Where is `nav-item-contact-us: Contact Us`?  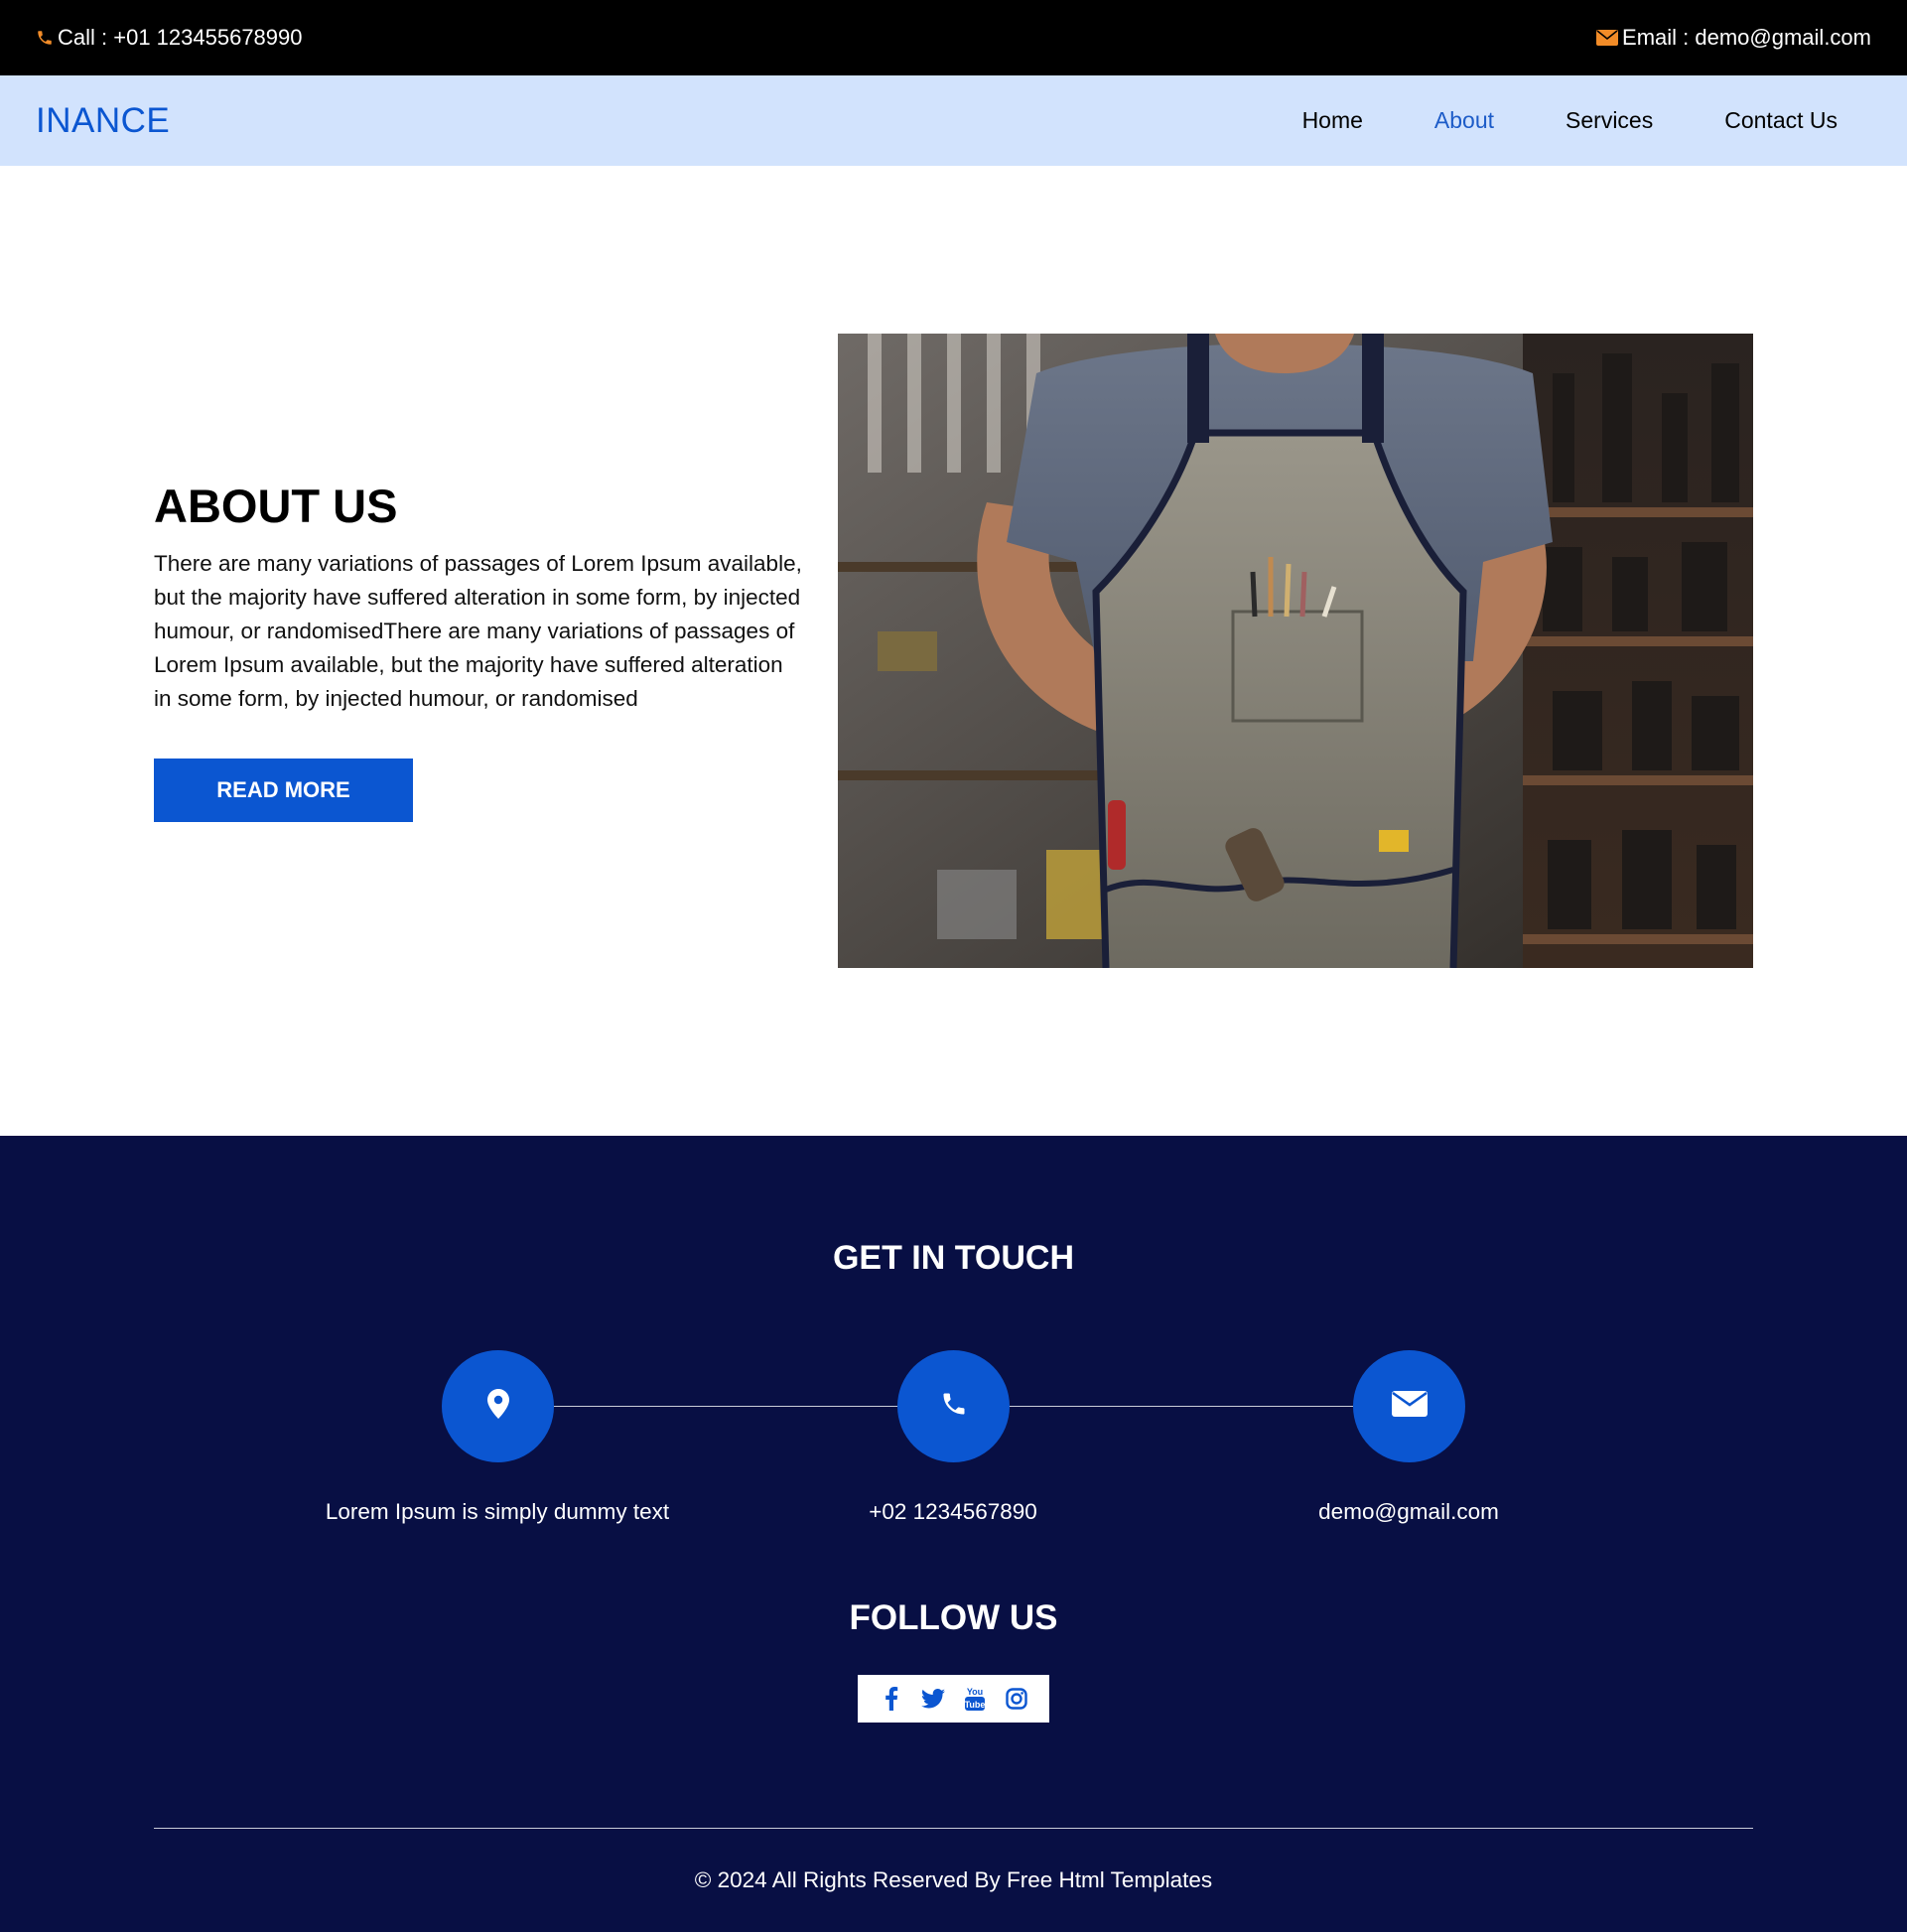
nav-item-contact-us: Contact Us is located at coordinates (1781, 121).